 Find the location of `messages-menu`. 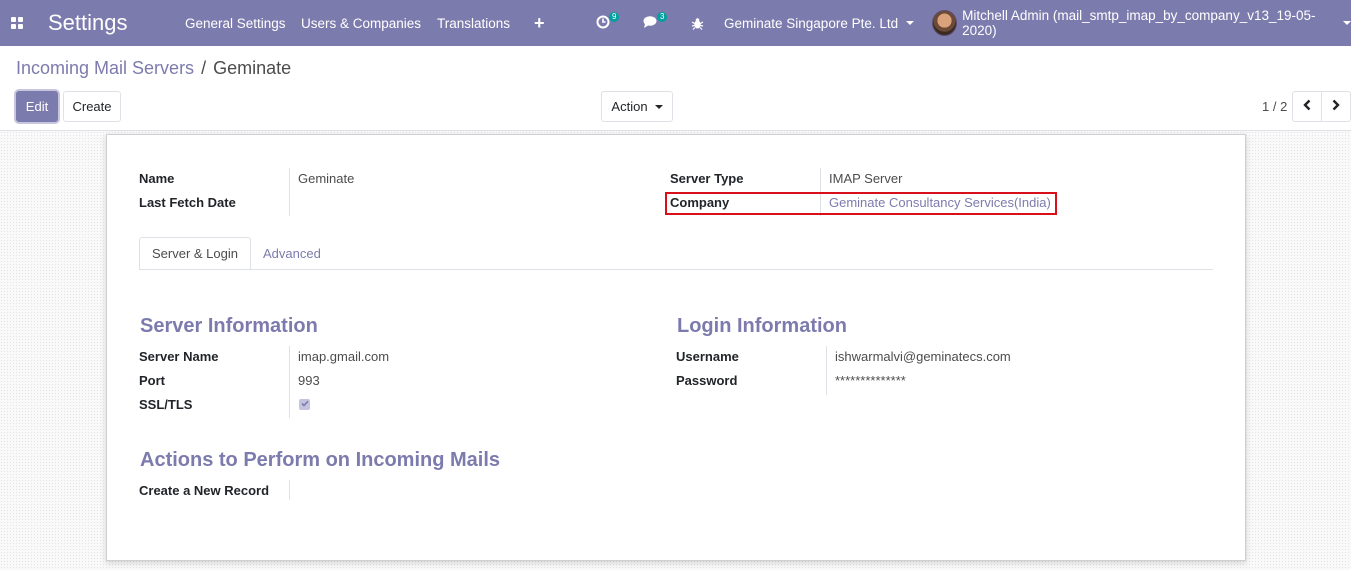

messages-menu is located at coordinates (651, 23).